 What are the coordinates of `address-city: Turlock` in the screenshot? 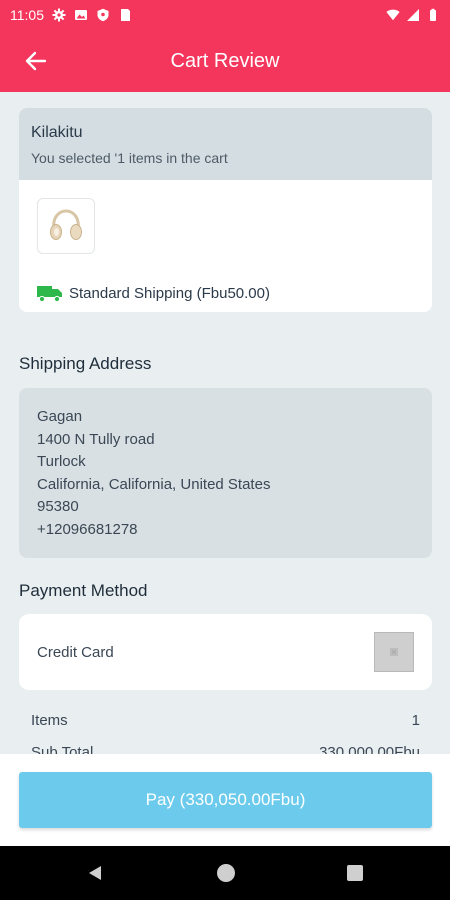 It's located at (61, 461).